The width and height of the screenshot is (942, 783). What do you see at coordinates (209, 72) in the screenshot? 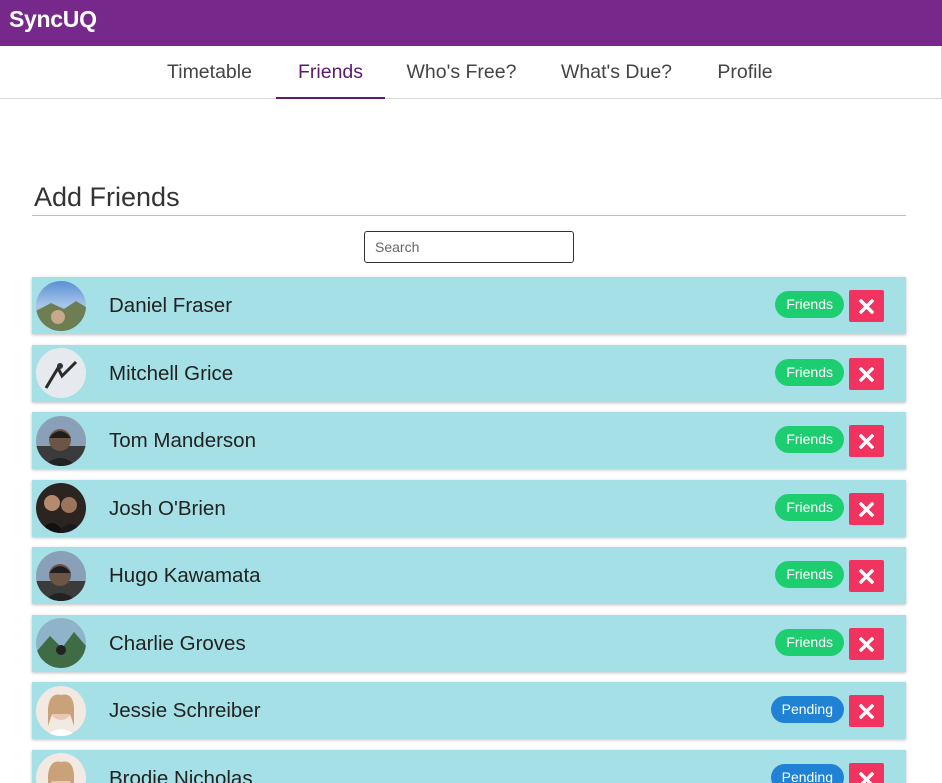
I see `tab-timetable: Timetable` at bounding box center [209, 72].